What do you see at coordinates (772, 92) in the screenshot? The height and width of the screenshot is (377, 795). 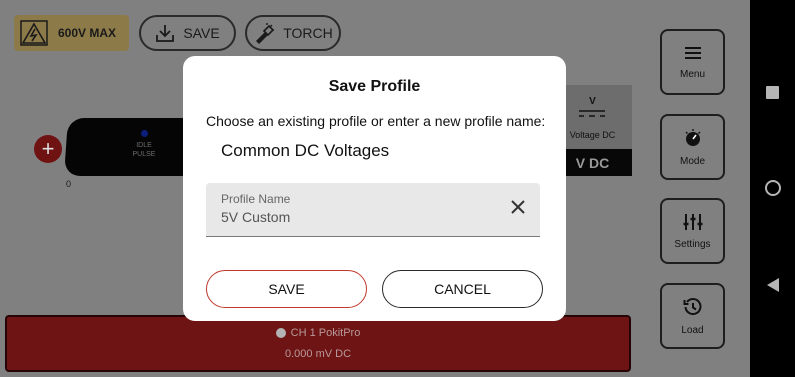 I see `square-nav-icon` at bounding box center [772, 92].